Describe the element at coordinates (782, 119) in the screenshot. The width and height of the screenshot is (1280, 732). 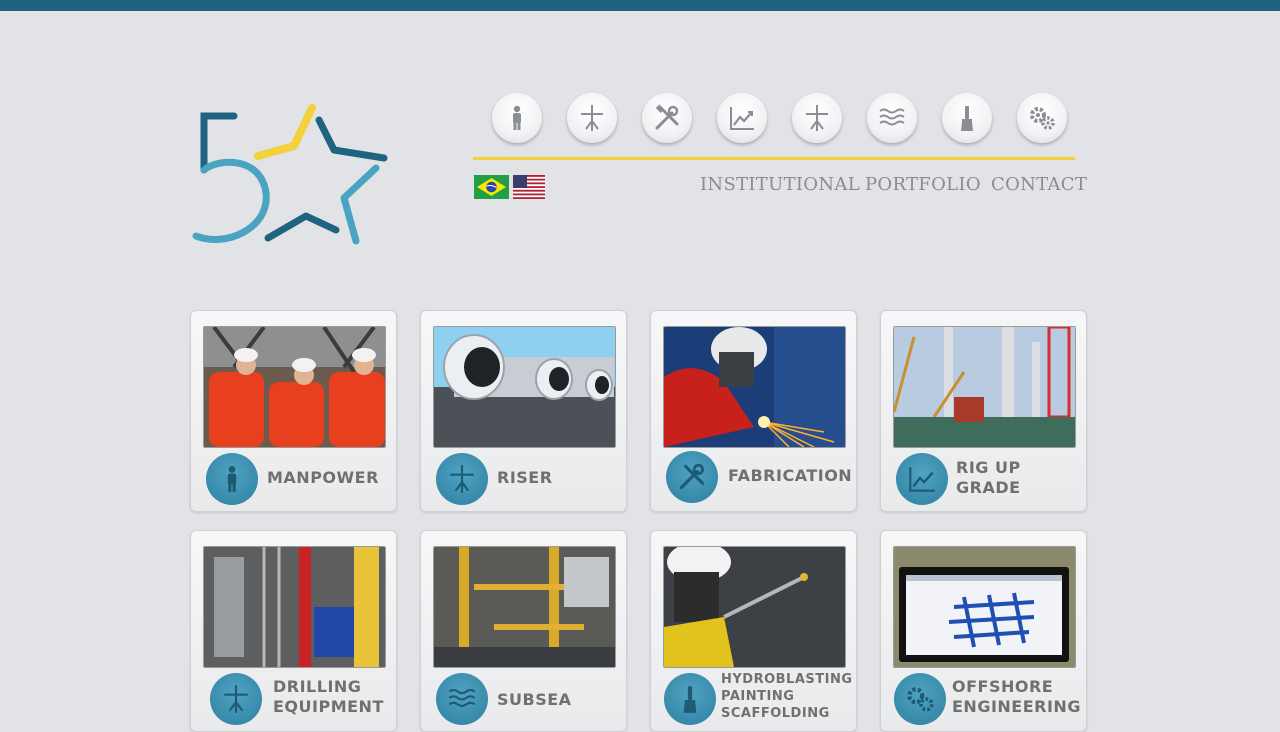
I see `service-icon-bar` at that location.